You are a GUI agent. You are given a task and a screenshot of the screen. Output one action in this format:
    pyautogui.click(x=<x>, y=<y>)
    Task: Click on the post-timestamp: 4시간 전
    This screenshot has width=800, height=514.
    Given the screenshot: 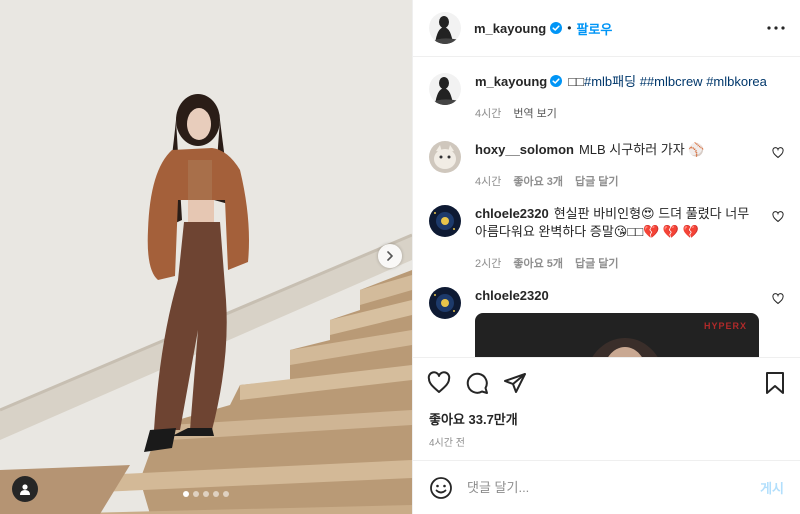 What is the action you would take?
    pyautogui.click(x=606, y=441)
    